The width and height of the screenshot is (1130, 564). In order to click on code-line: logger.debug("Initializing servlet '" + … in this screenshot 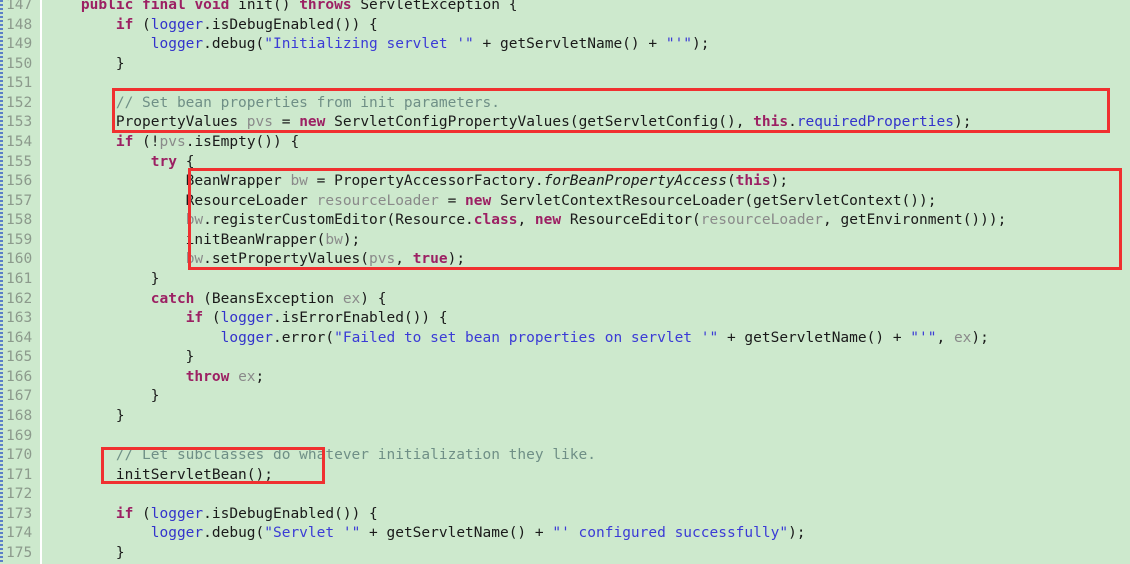, I will do `click(378, 45)`.